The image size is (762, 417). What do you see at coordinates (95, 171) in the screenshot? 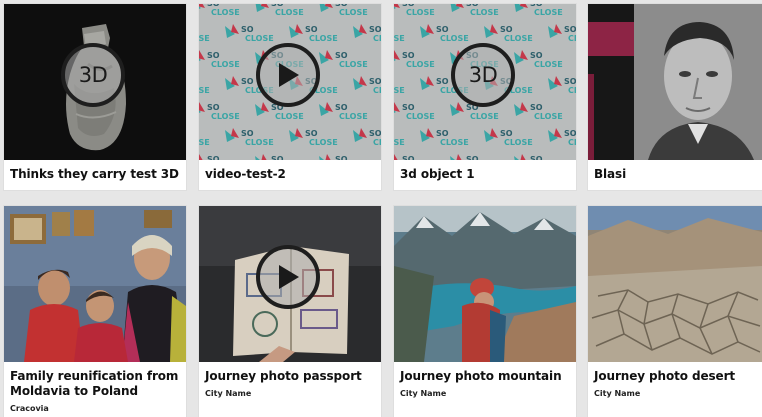
I see `card-title: Thinks they carry test 3D` at bounding box center [95, 171].